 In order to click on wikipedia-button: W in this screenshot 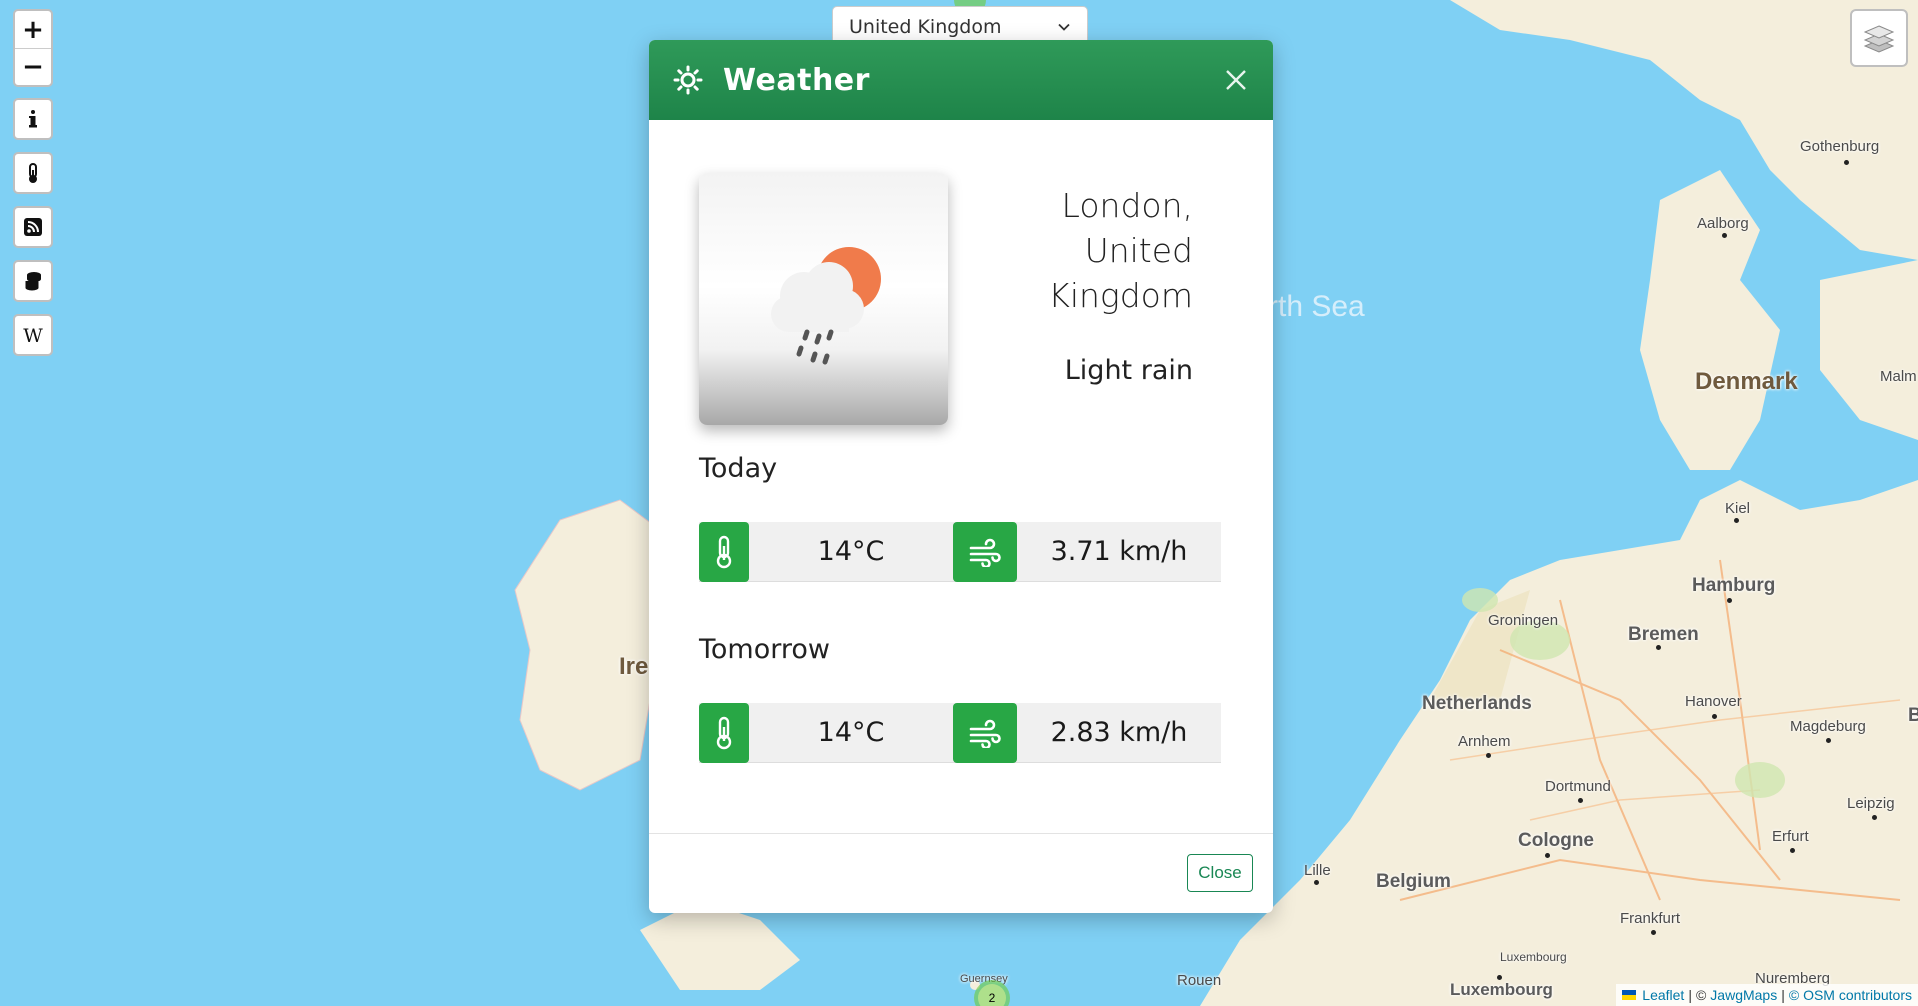, I will do `click(33, 335)`.